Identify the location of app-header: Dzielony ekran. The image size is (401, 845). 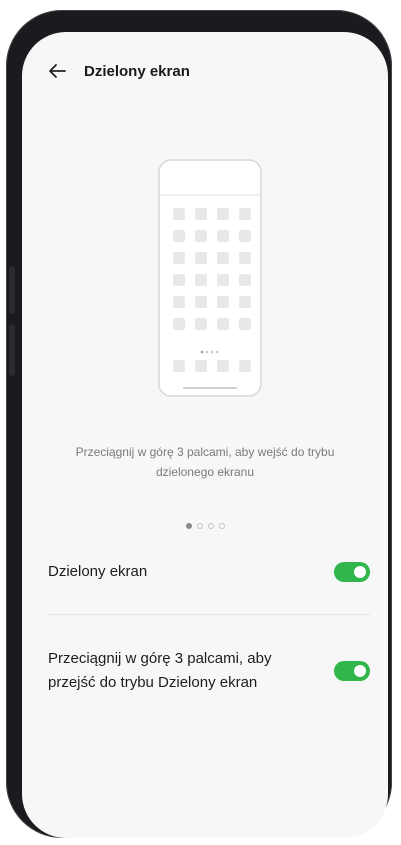
(118, 71).